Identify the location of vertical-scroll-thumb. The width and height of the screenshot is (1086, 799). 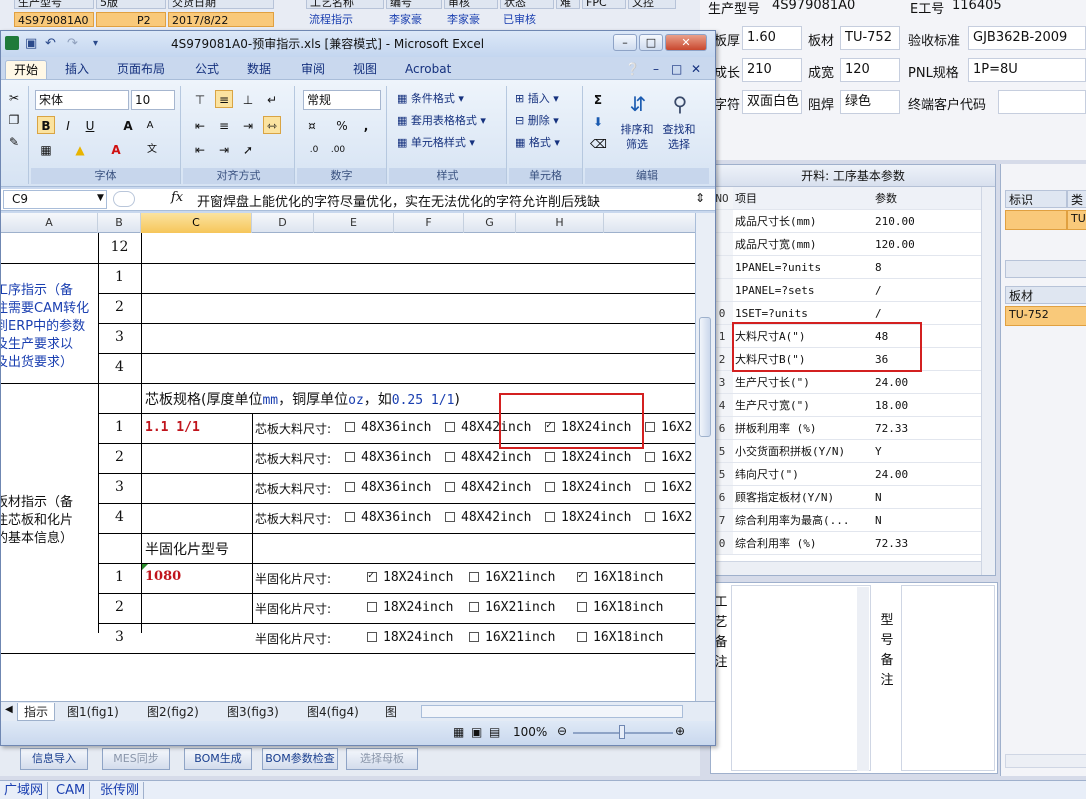
(705, 377).